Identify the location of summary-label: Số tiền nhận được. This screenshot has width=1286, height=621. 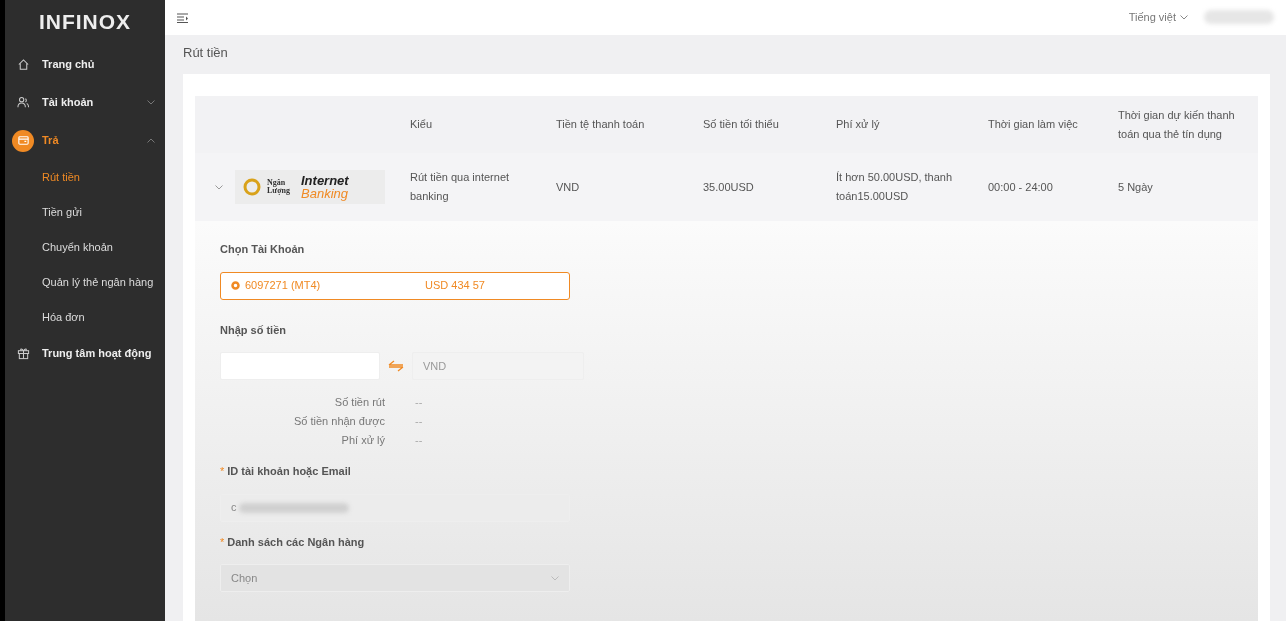
(338, 421).